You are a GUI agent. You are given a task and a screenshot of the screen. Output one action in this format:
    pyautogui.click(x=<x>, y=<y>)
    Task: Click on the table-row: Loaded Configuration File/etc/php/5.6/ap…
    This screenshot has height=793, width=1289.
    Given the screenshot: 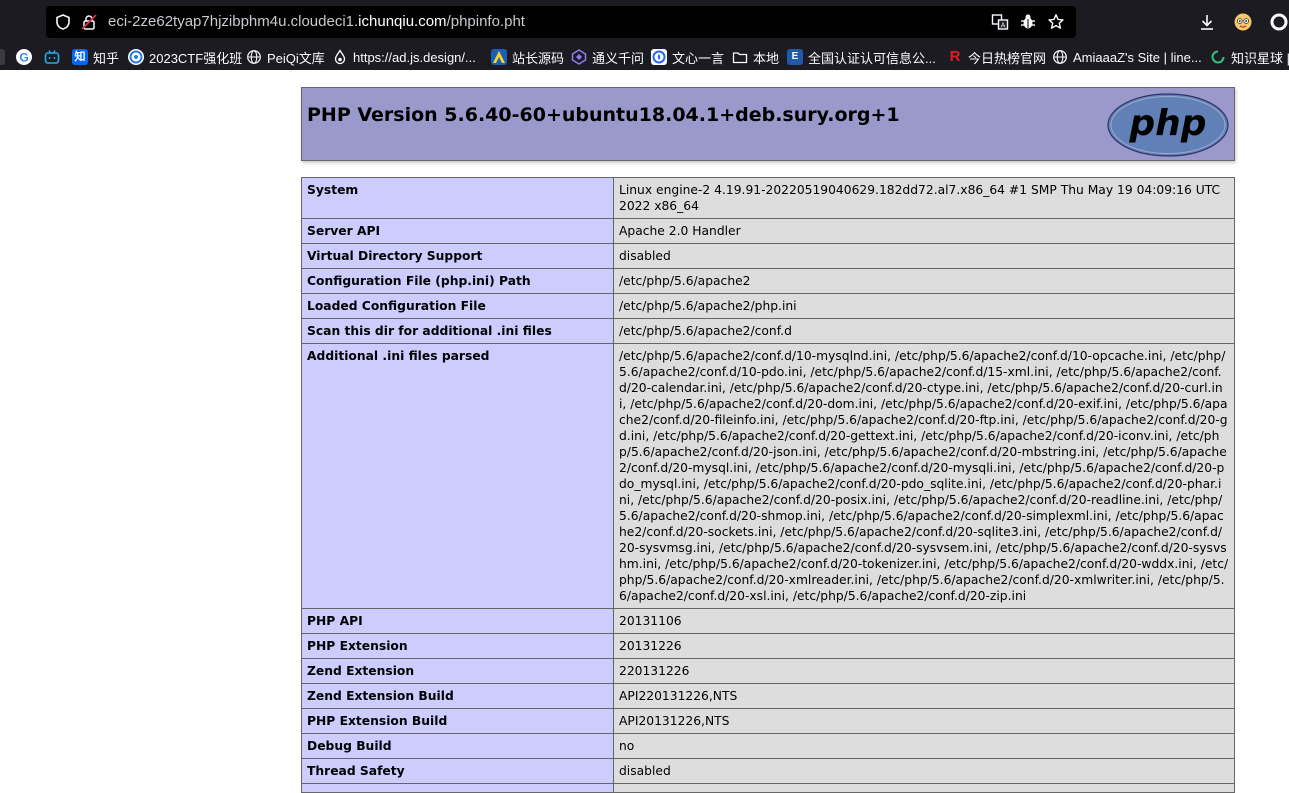 What is the action you would take?
    pyautogui.click(x=768, y=306)
    